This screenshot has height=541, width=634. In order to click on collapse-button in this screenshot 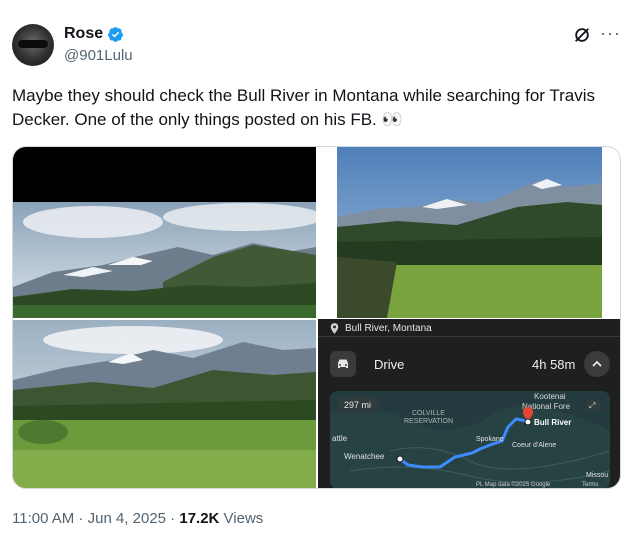, I will do `click(597, 364)`.